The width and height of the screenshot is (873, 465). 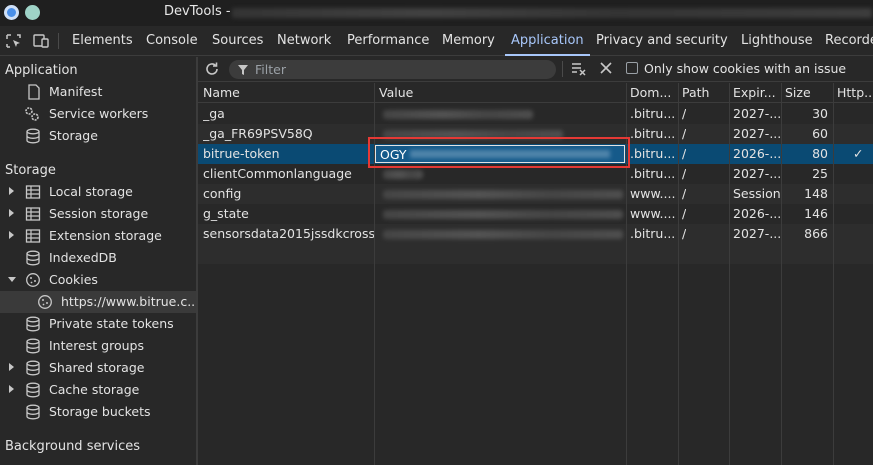 What do you see at coordinates (396, 92) in the screenshot?
I see `column-header-value: Value` at bounding box center [396, 92].